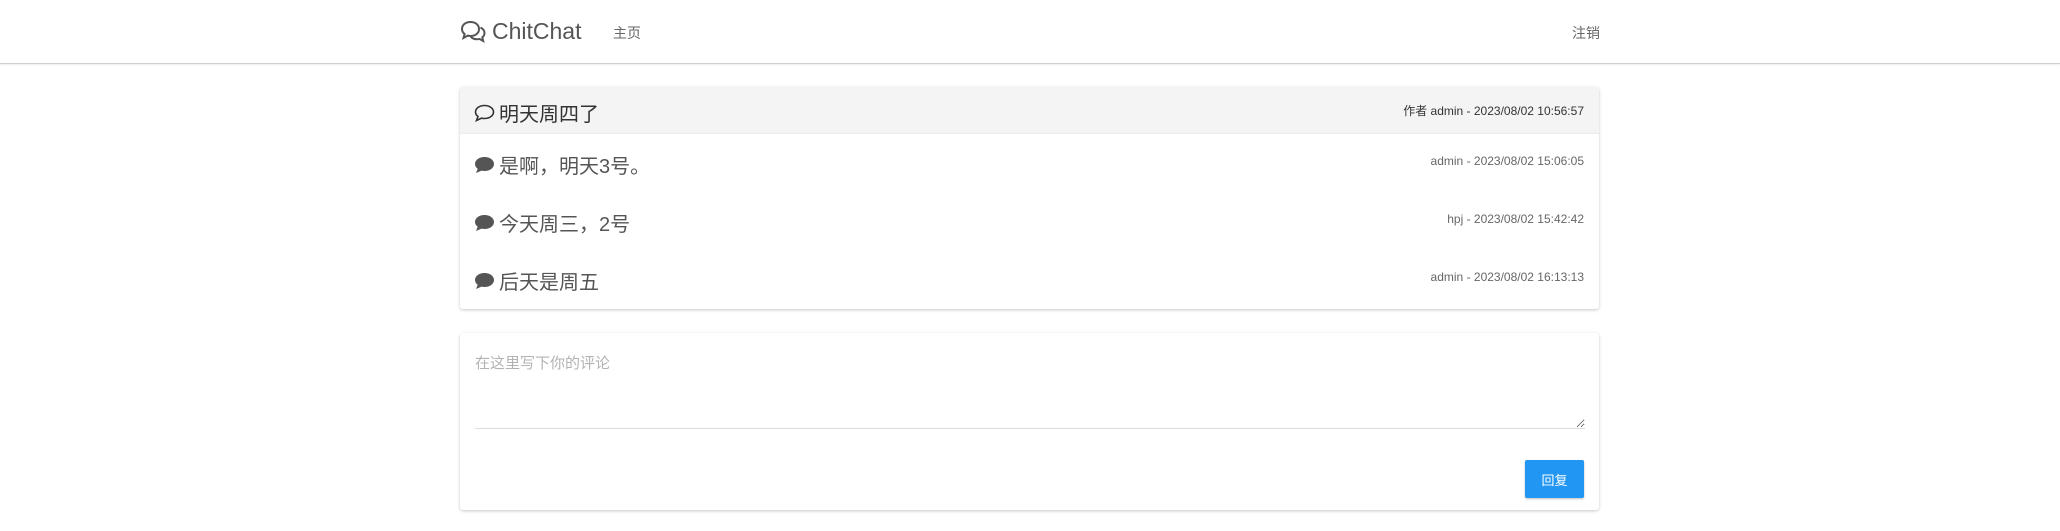  Describe the element at coordinates (1029, 110) in the screenshot. I see `thread-header: 明天周四了 作者 admin - 2023/08/02 10:56:57` at that location.